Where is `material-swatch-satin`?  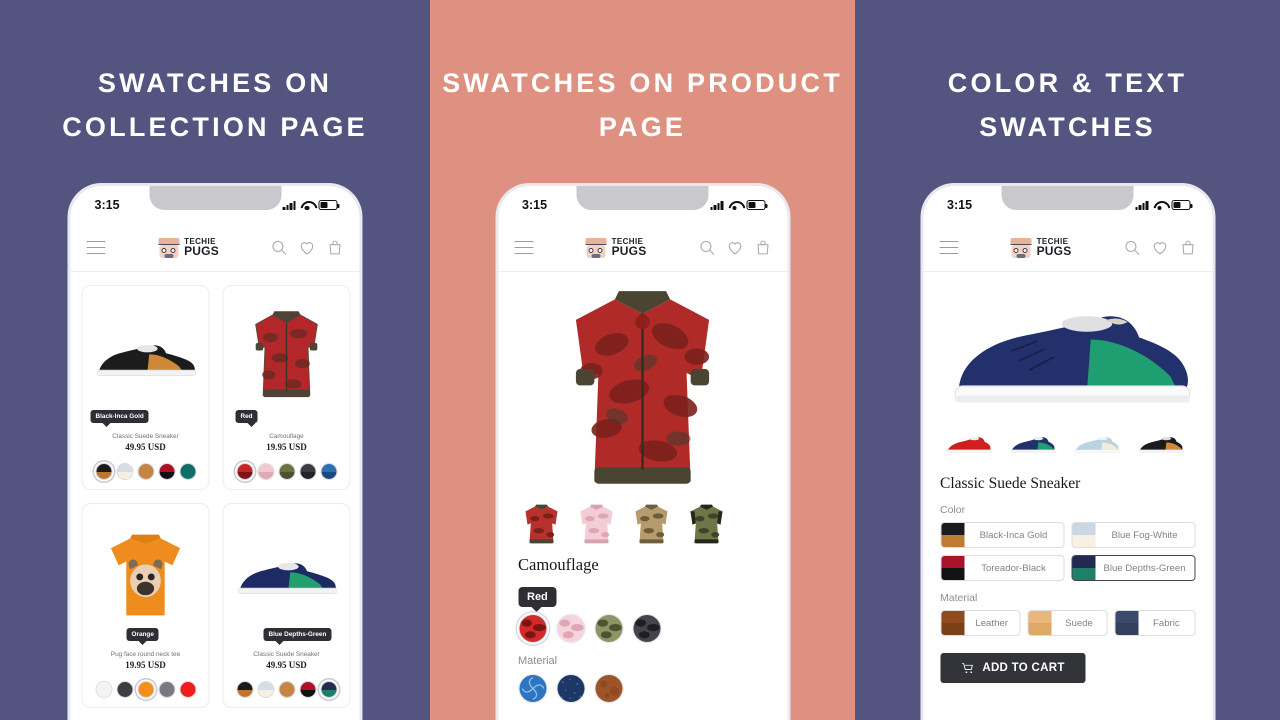 material-swatch-satin is located at coordinates (532, 688).